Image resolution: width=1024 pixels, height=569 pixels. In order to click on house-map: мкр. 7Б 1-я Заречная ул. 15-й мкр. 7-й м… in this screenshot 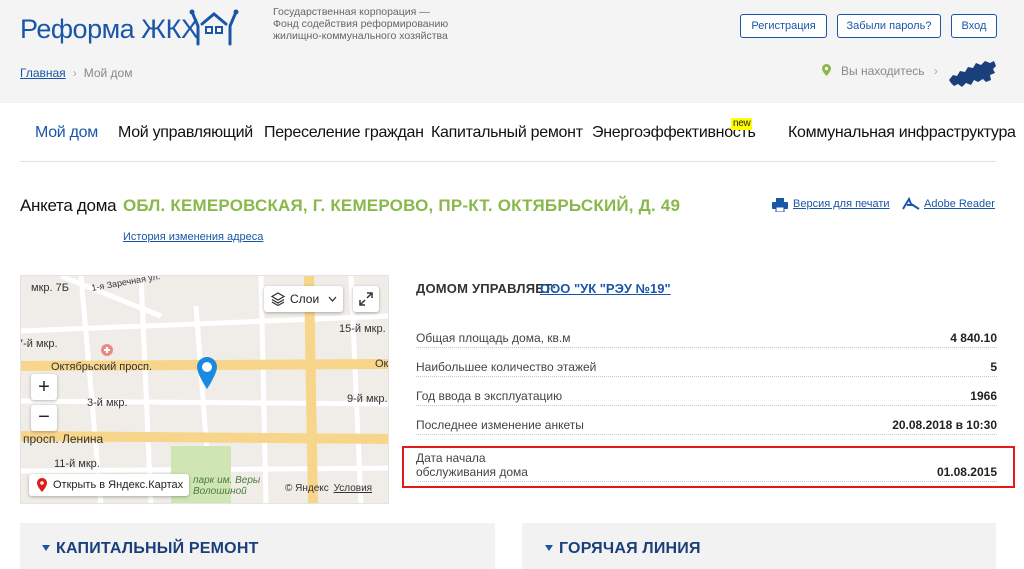, I will do `click(204, 389)`.